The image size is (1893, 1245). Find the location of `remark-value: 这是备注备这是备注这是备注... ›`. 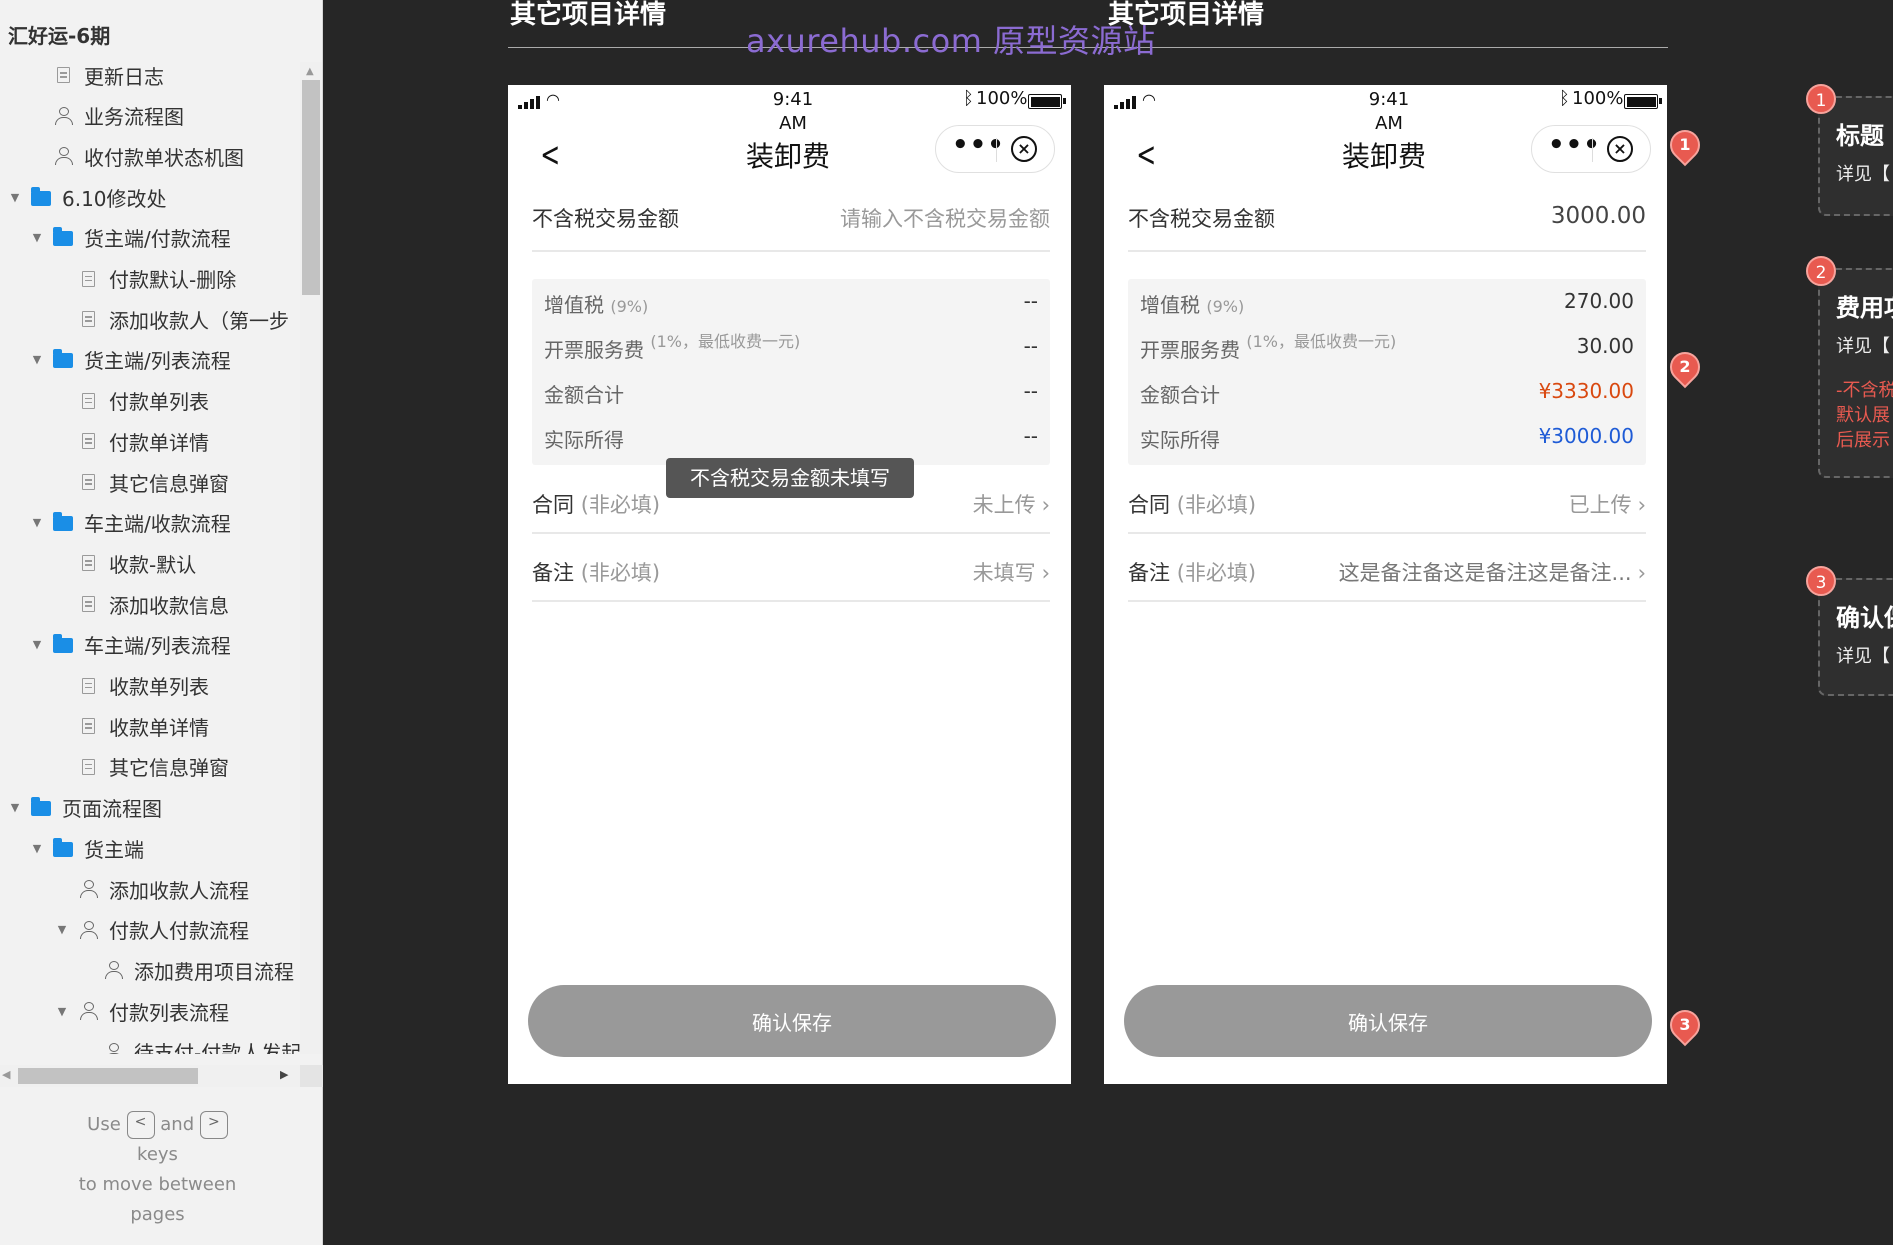

remark-value: 这是备注备这是备注这是备注... › is located at coordinates (1492, 572).